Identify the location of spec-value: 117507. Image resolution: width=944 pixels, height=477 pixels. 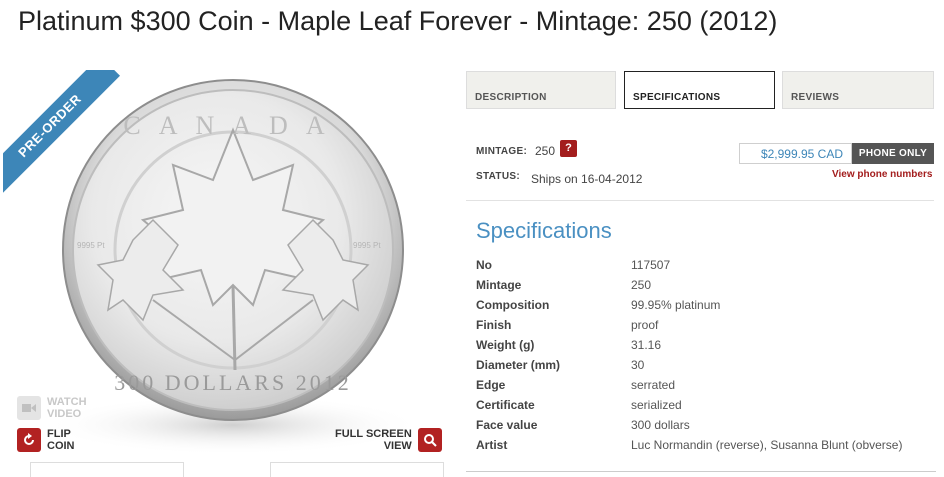
(651, 265).